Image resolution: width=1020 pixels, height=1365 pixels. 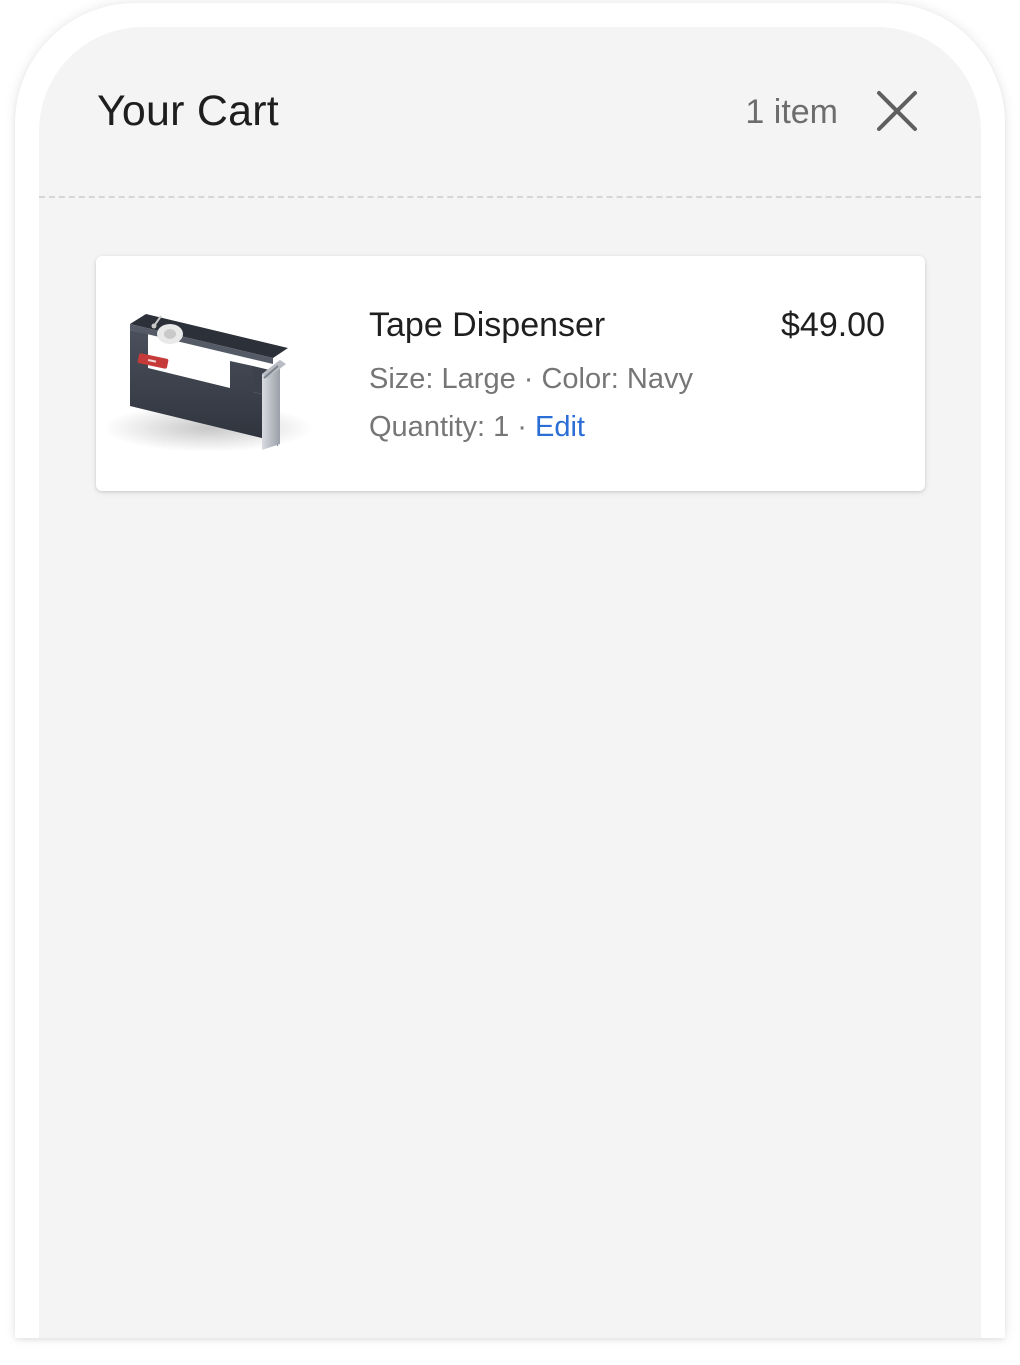 What do you see at coordinates (791, 112) in the screenshot?
I see `cart-item-count: 1 item` at bounding box center [791, 112].